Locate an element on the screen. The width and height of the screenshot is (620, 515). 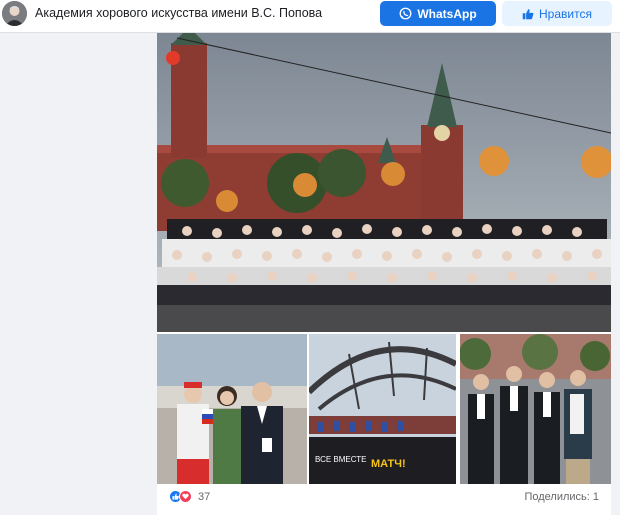
page-avatar is located at coordinates (14, 13).